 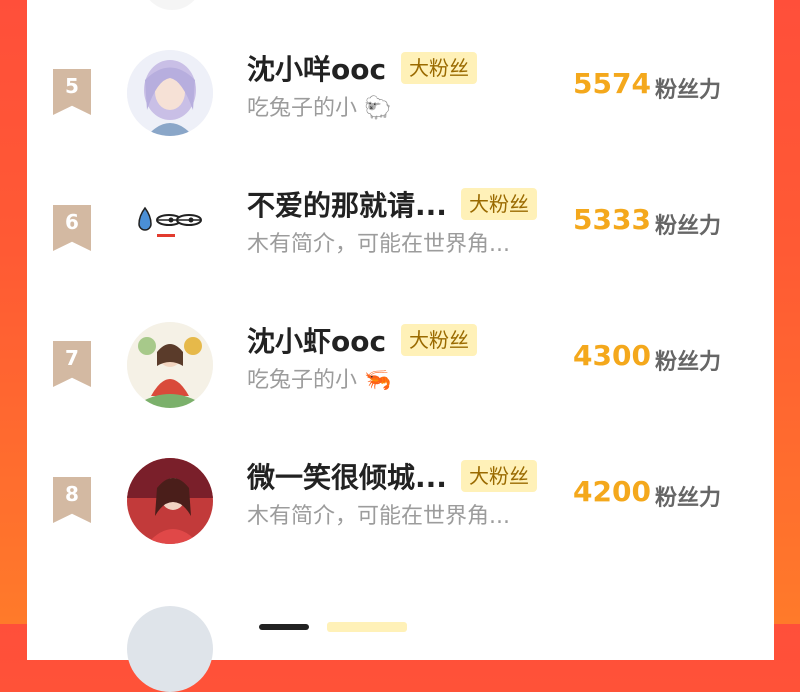 I want to click on anime-girl-avatar-icon, so click(x=170, y=93).